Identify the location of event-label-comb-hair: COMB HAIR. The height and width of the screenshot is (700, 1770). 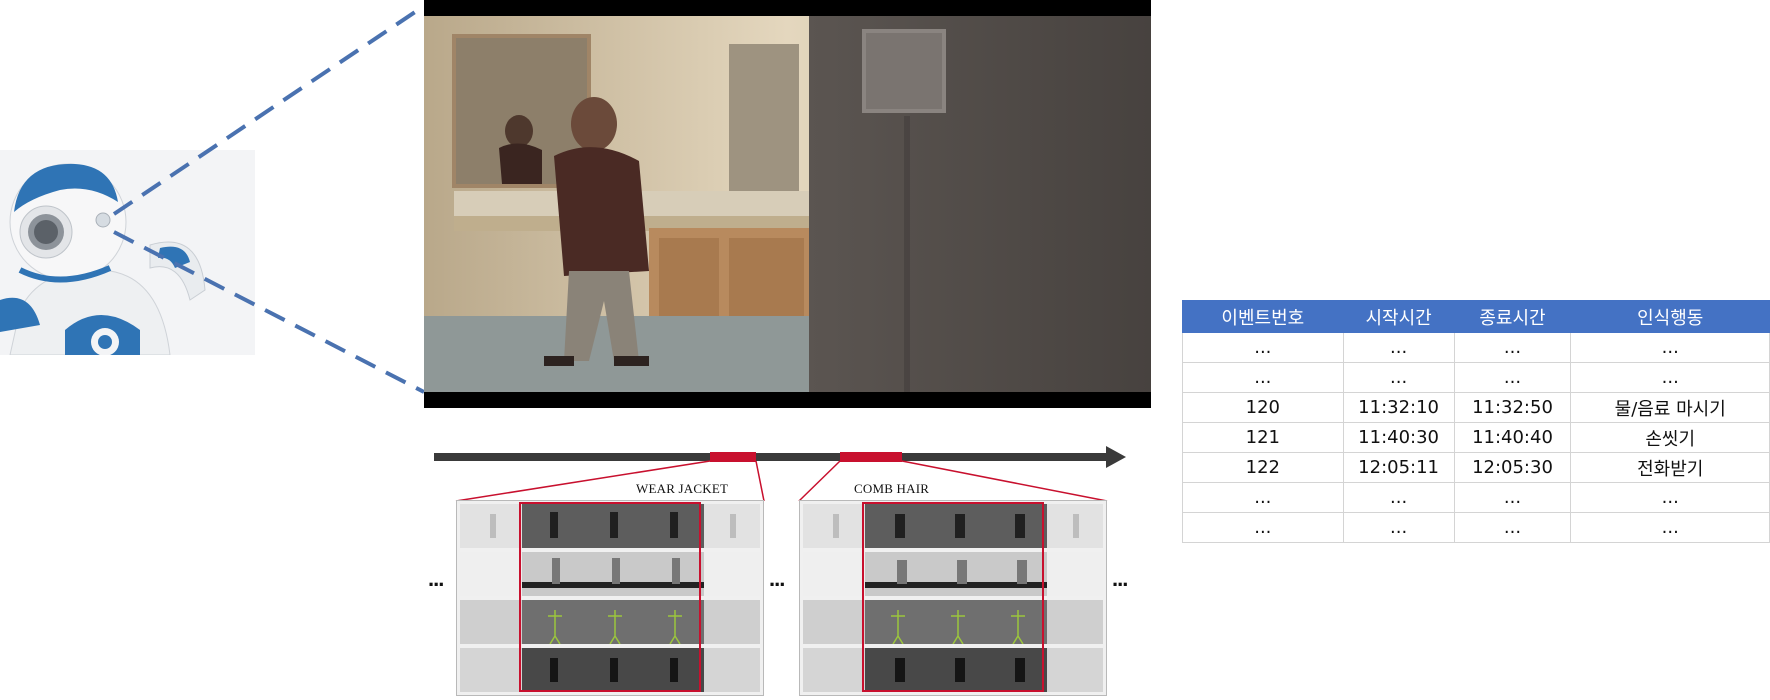
(892, 488).